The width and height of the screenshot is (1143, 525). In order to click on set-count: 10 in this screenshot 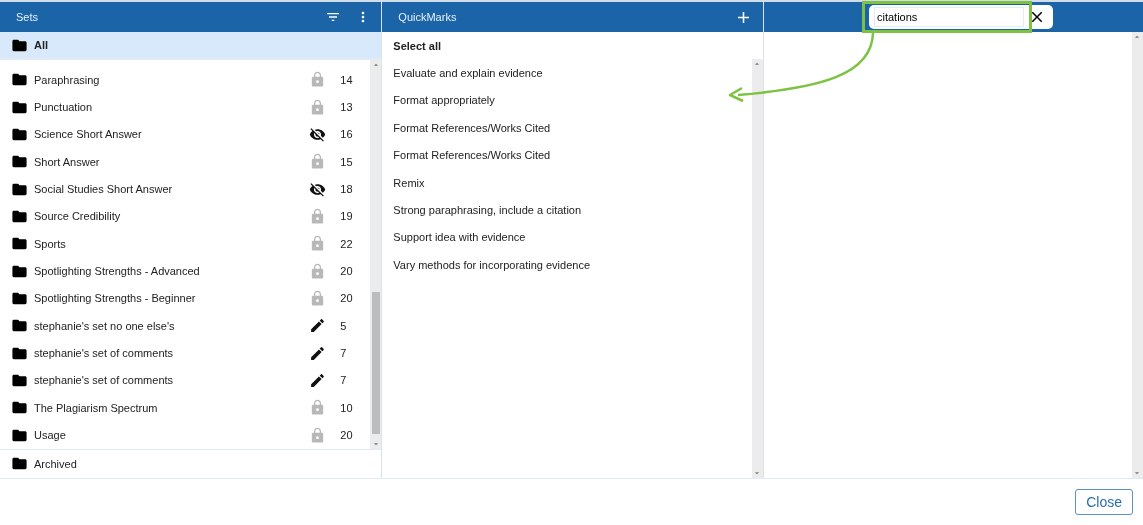, I will do `click(347, 407)`.